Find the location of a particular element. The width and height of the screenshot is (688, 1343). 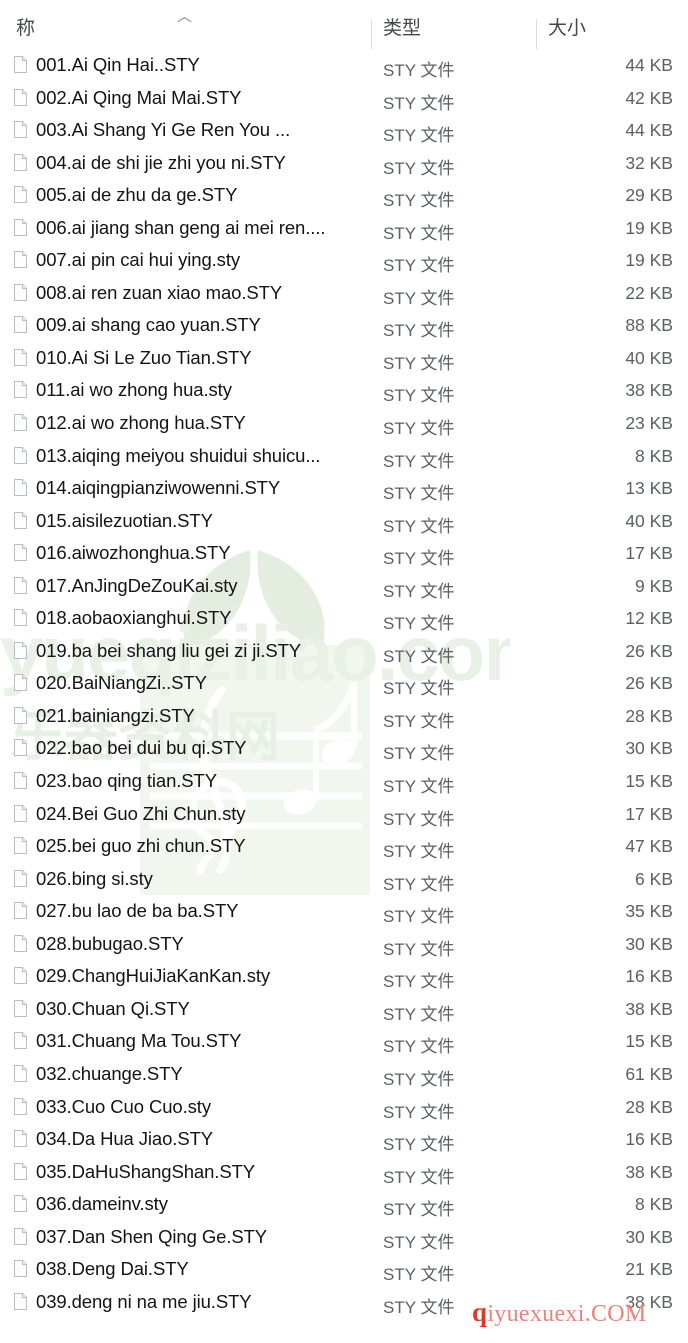

sort-ascending-icon: ︿ is located at coordinates (184, 16).